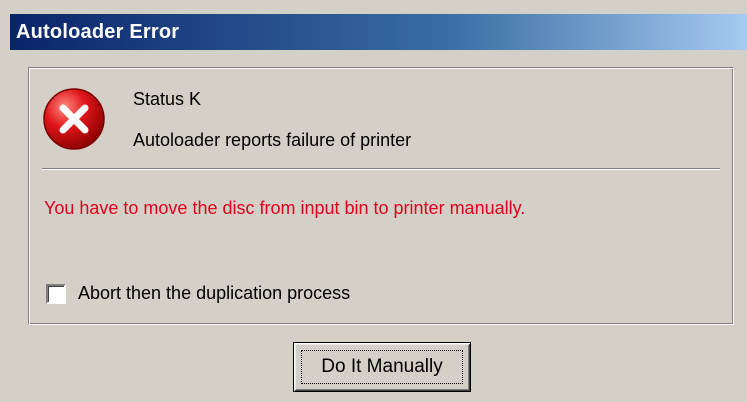 This screenshot has height=402, width=747. Describe the element at coordinates (214, 293) in the screenshot. I see `abort-checkbox-label: Abort then the duplication process` at that location.